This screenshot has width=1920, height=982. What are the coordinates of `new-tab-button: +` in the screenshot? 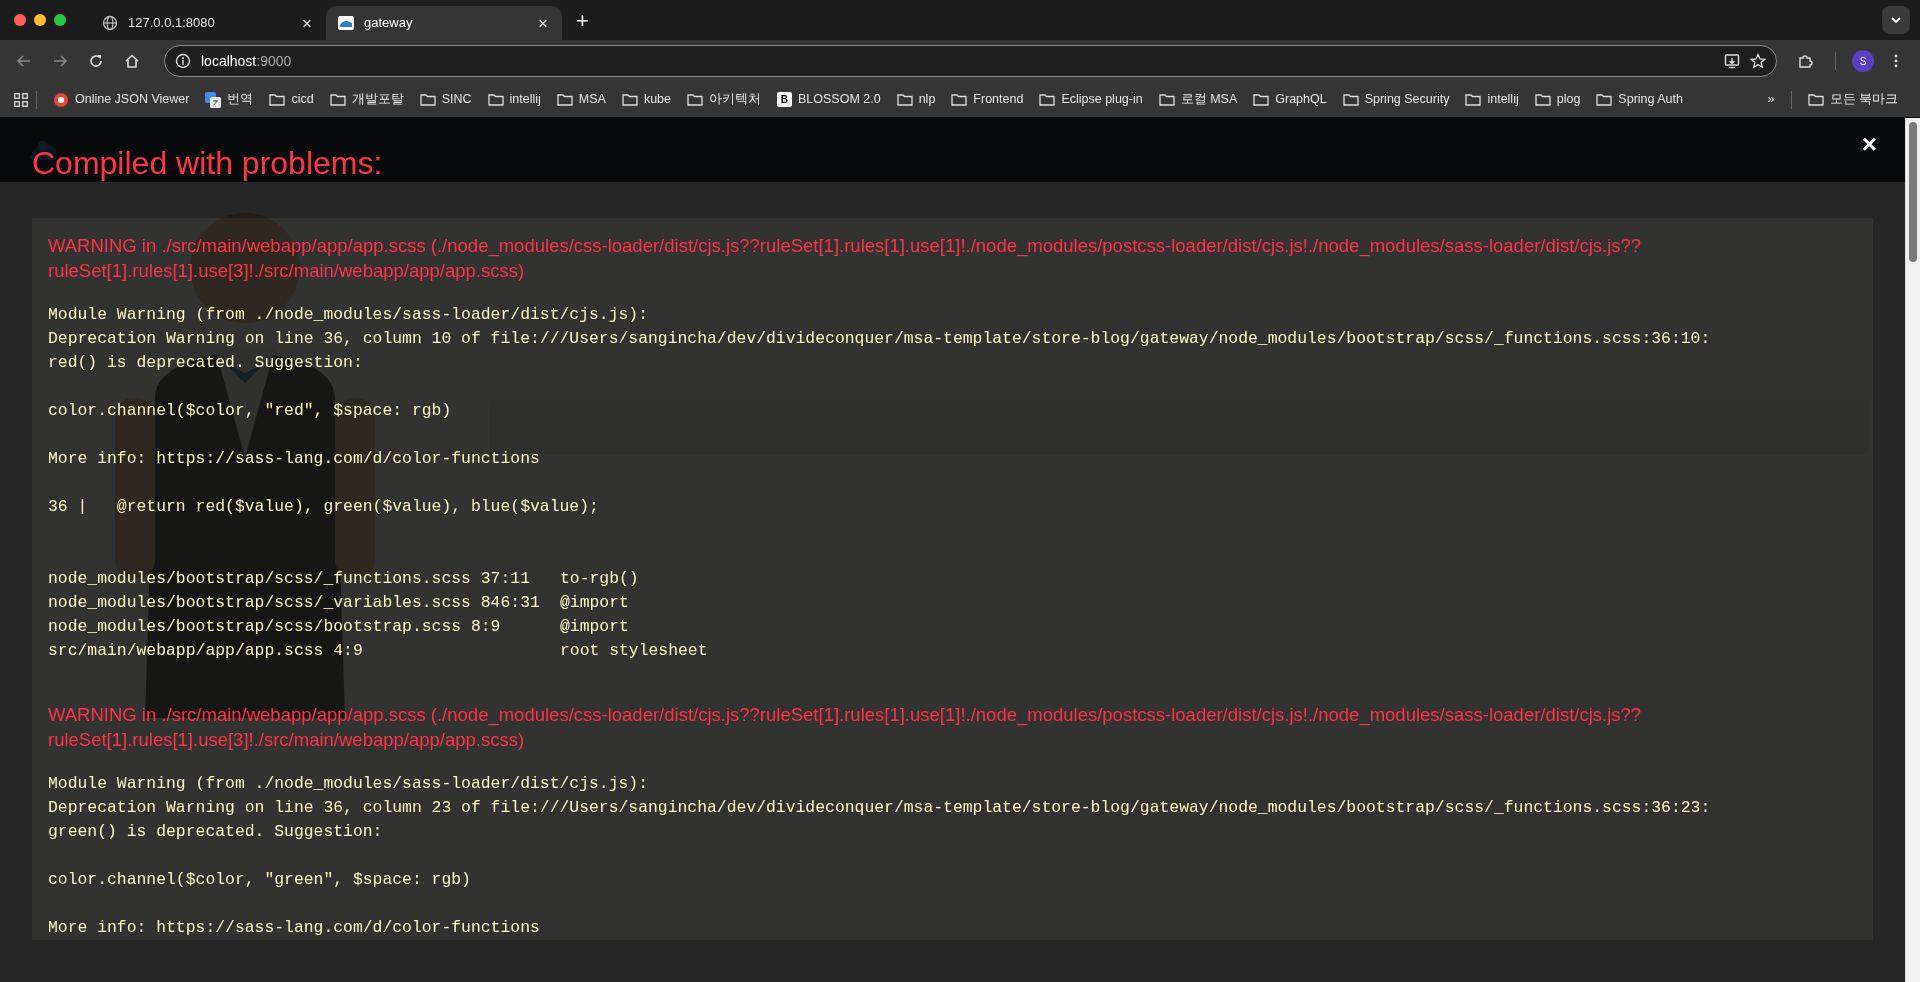 It's located at (582, 21).